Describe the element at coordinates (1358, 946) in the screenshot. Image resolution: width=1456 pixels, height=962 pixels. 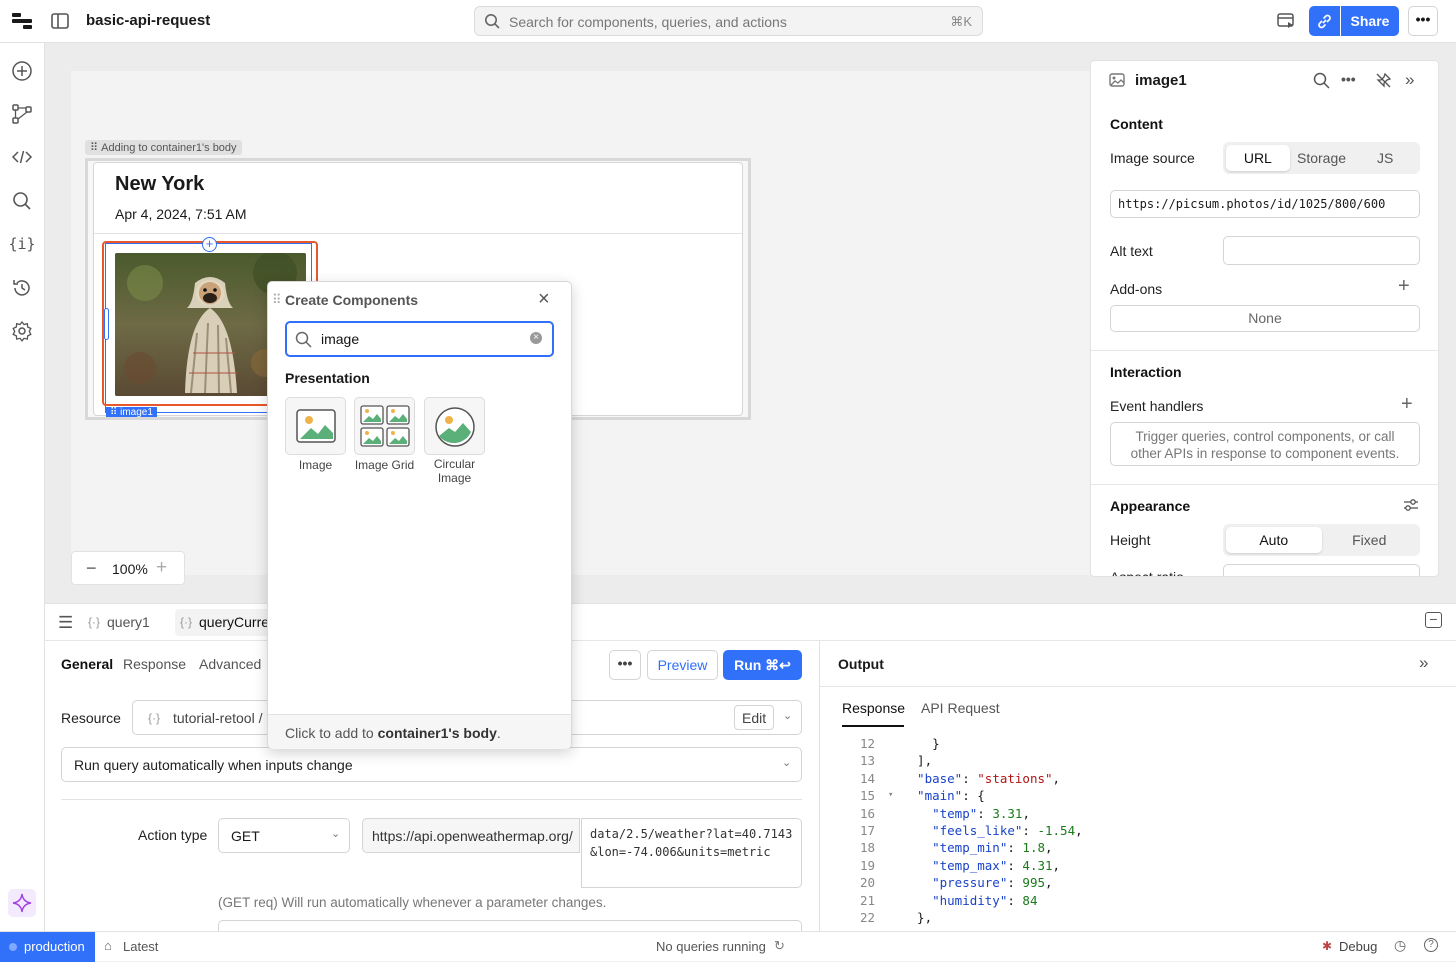
I see `debug-button: Debug` at that location.